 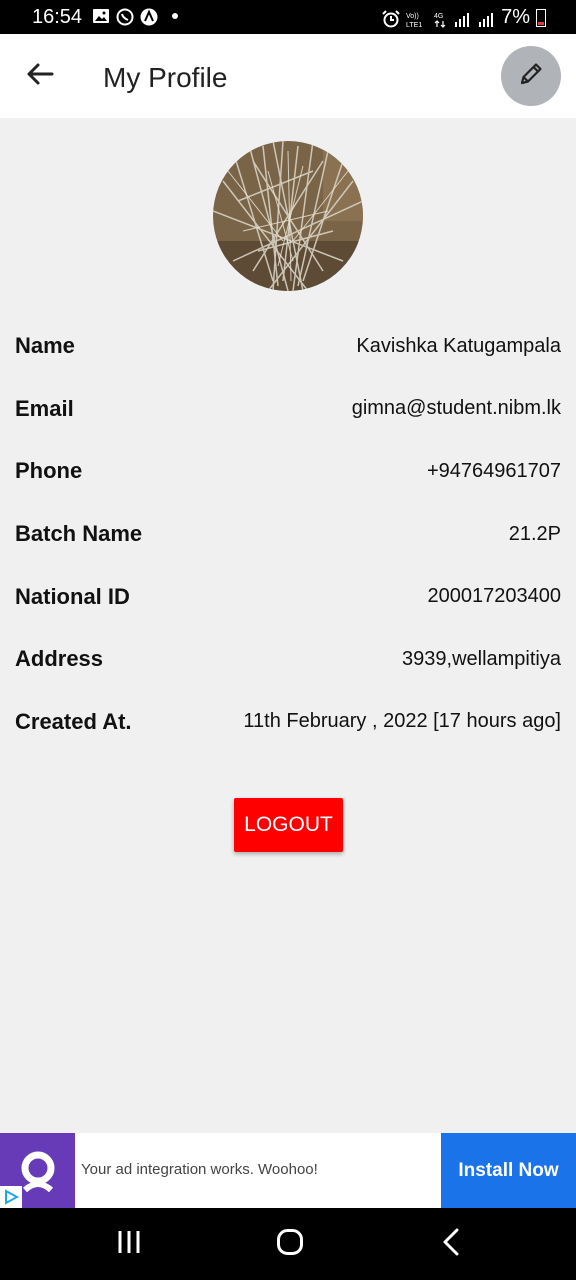 What do you see at coordinates (288, 596) in the screenshot?
I see `info-row-national-id: National ID 200017203400` at bounding box center [288, 596].